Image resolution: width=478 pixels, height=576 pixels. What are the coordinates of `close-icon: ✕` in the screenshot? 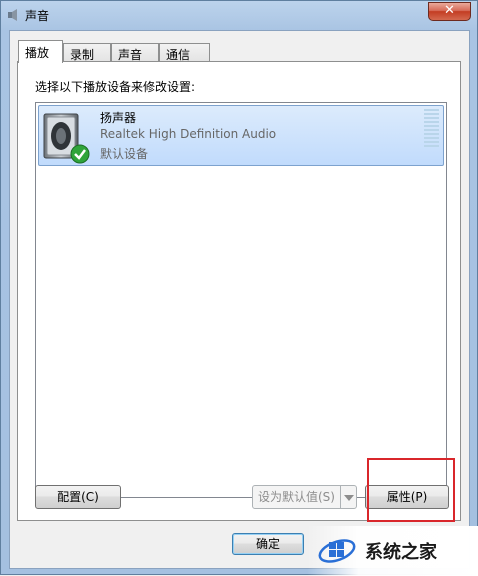 It's located at (449, 10).